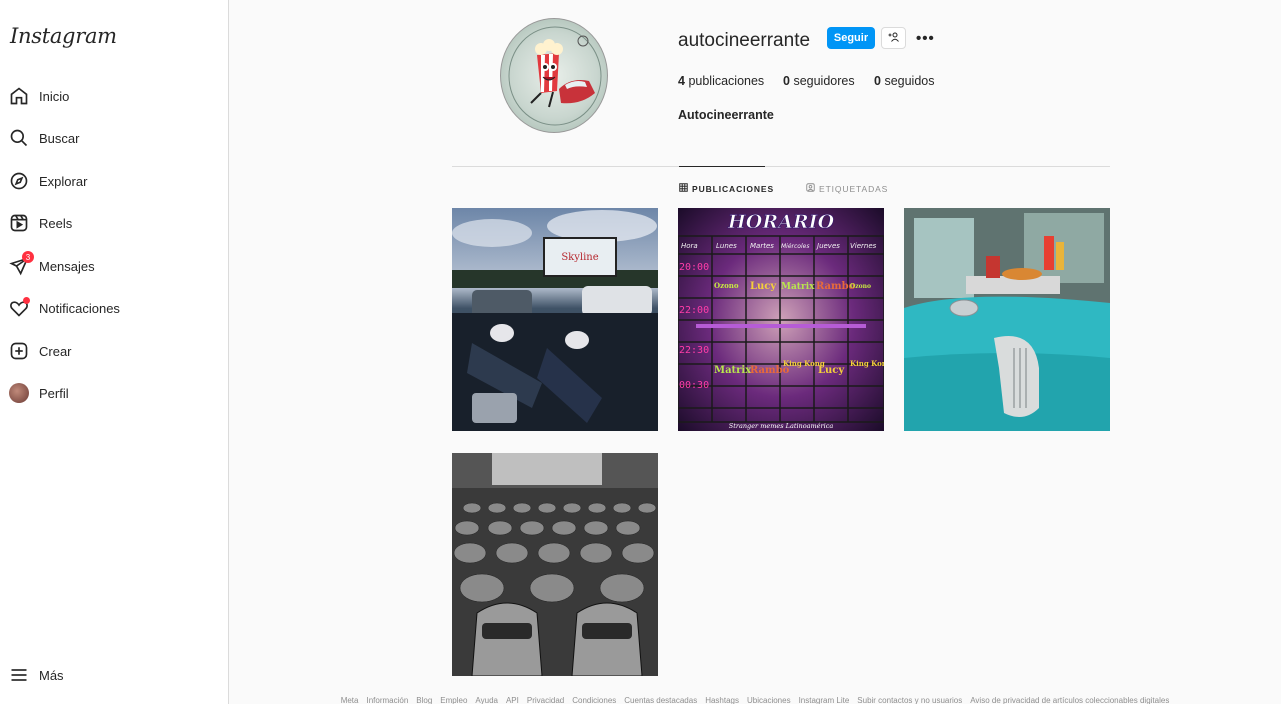 This screenshot has width=1281, height=704. What do you see at coordinates (56, 223) in the screenshot?
I see `sidebar-item-label: Reels` at bounding box center [56, 223].